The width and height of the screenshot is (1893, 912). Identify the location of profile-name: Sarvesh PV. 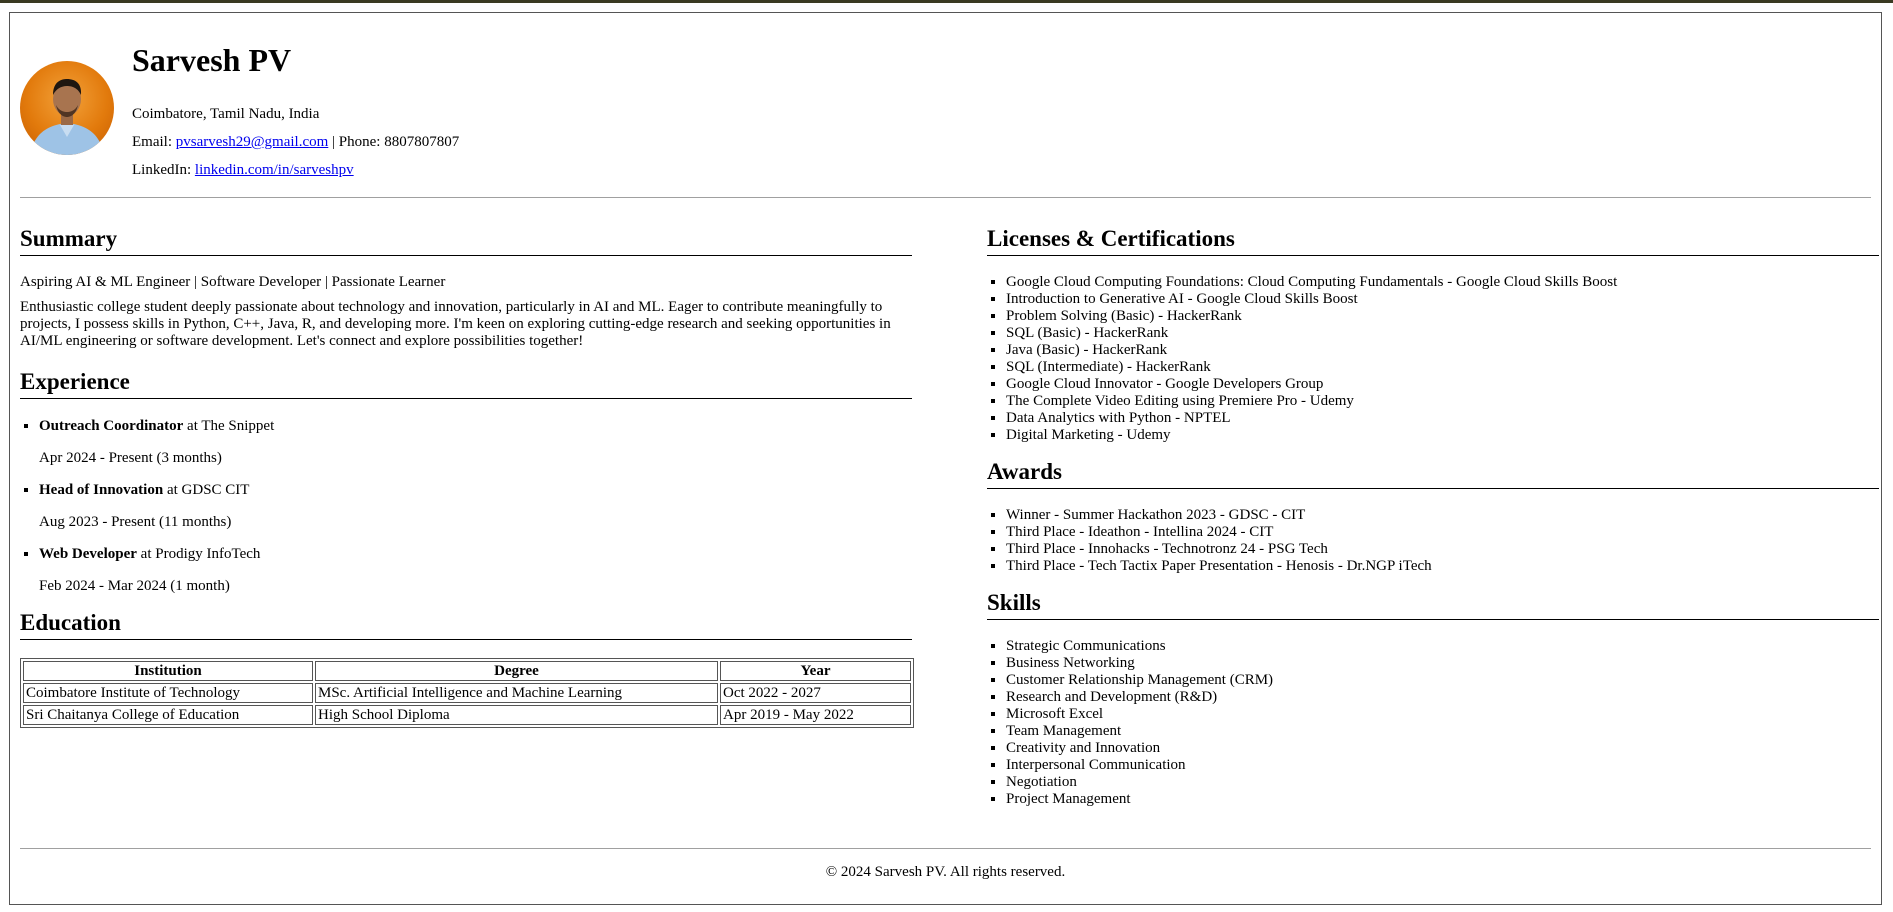
(212, 60).